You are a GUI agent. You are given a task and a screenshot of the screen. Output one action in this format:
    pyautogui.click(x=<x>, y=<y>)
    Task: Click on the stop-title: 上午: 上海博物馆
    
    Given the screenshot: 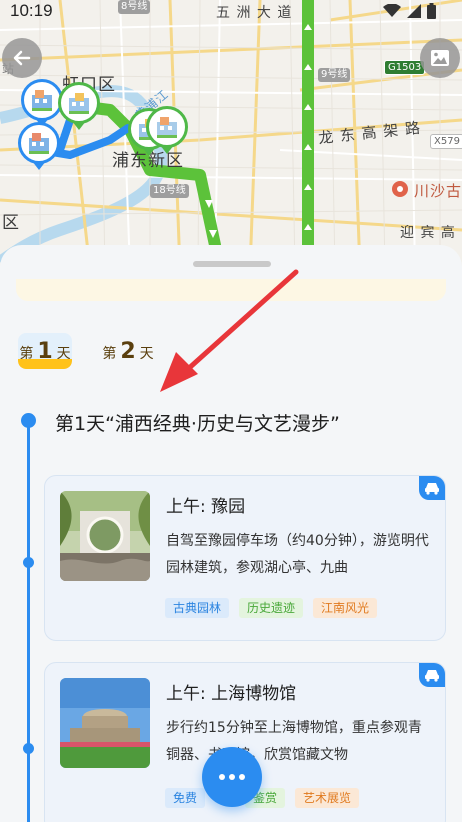 What is the action you would take?
    pyautogui.click(x=231, y=694)
    